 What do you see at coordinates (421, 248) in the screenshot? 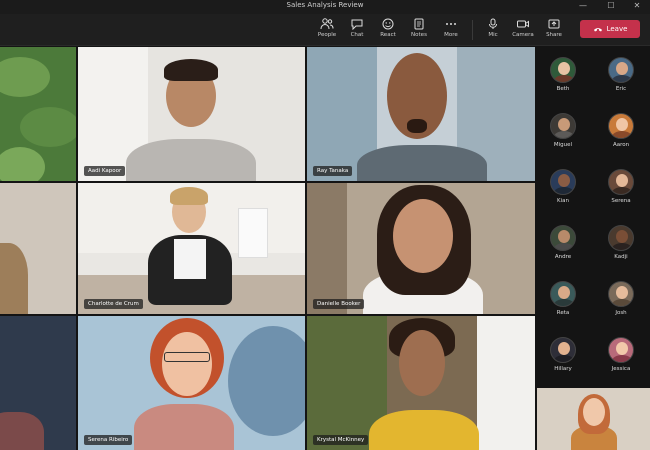
I see `video-tile-danielle: Danielle Booker` at bounding box center [421, 248].